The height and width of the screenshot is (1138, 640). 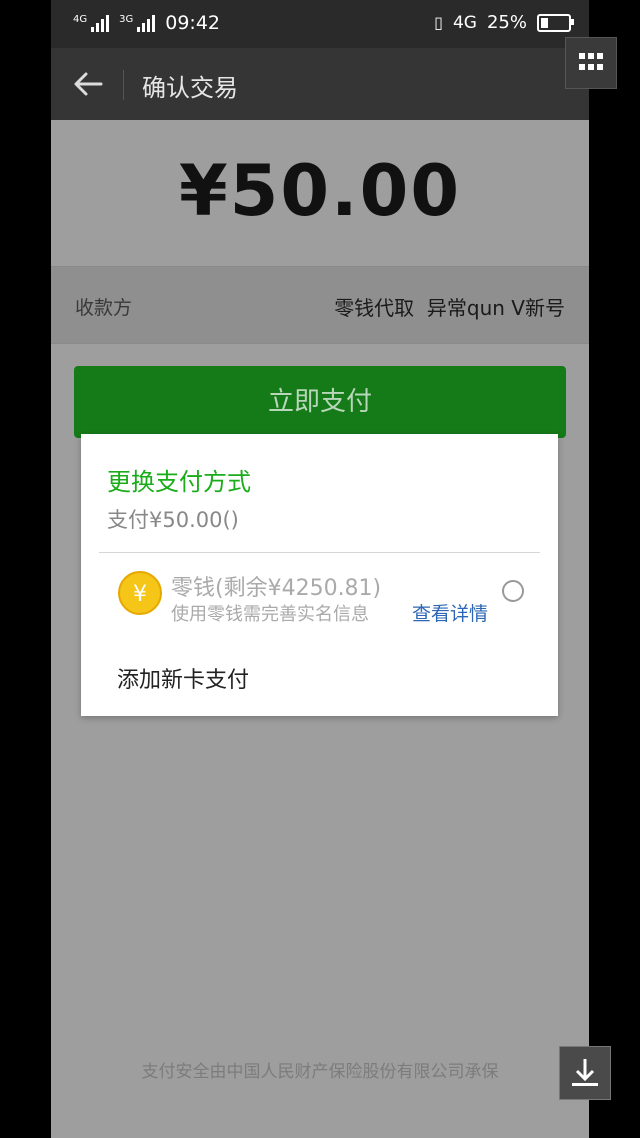 I want to click on back-button, so click(x=88, y=84).